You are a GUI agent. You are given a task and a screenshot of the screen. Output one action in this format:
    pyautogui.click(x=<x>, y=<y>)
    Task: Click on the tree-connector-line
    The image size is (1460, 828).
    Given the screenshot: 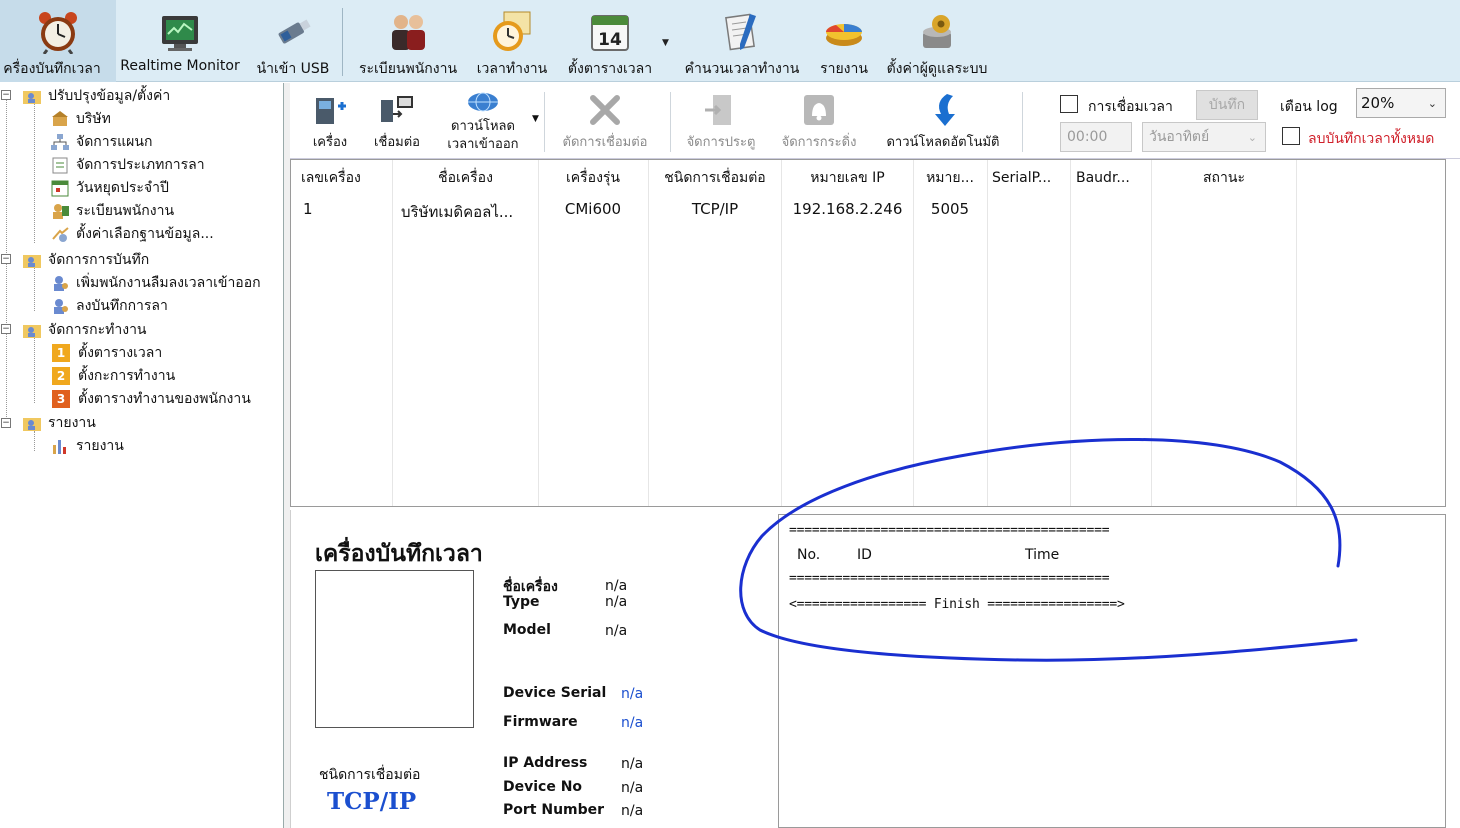 What is the action you would take?
    pyautogui.click(x=34, y=370)
    